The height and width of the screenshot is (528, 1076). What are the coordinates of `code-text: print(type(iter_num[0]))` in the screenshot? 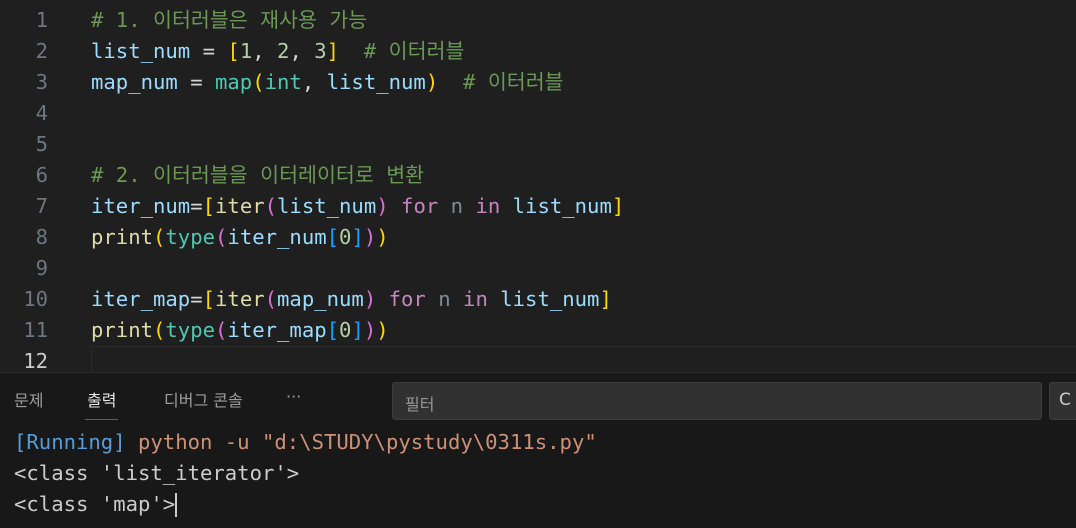 It's located at (240, 237).